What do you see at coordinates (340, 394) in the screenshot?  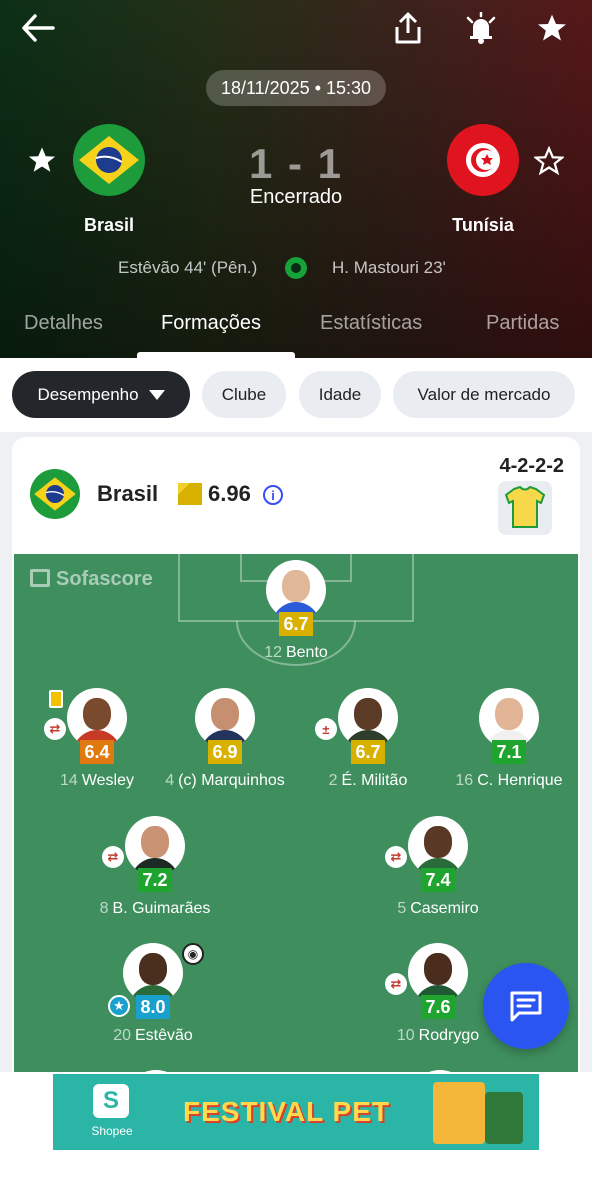 I see `age-filter-chip: Idade` at bounding box center [340, 394].